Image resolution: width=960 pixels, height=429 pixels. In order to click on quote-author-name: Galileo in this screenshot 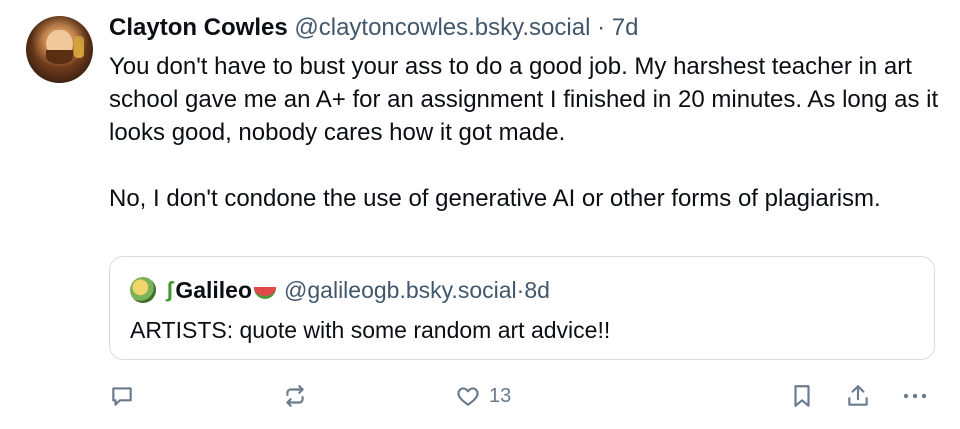, I will do `click(214, 290)`.